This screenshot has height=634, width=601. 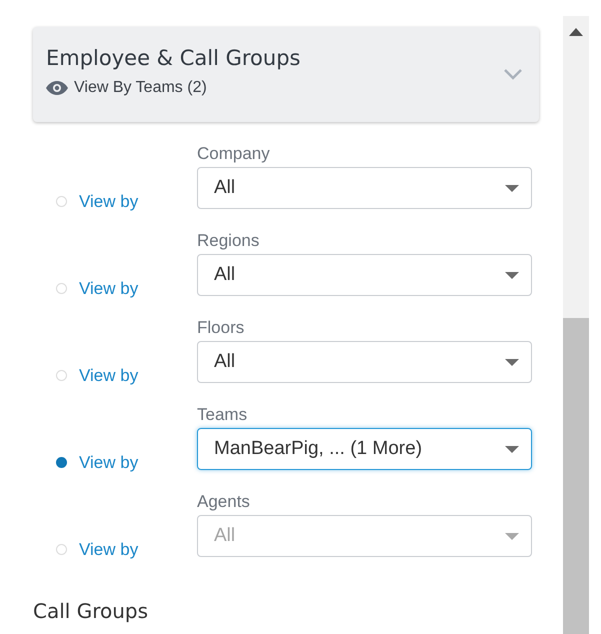 What do you see at coordinates (224, 502) in the screenshot?
I see `field-label: Agents` at bounding box center [224, 502].